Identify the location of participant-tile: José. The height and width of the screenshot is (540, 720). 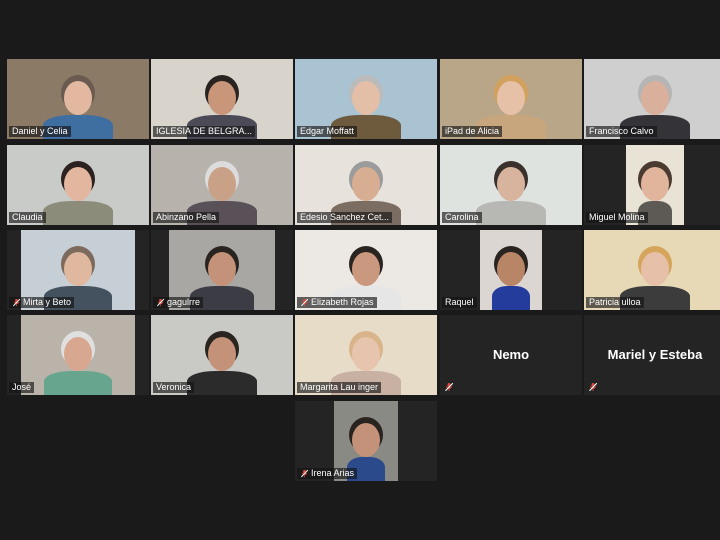
(78, 355).